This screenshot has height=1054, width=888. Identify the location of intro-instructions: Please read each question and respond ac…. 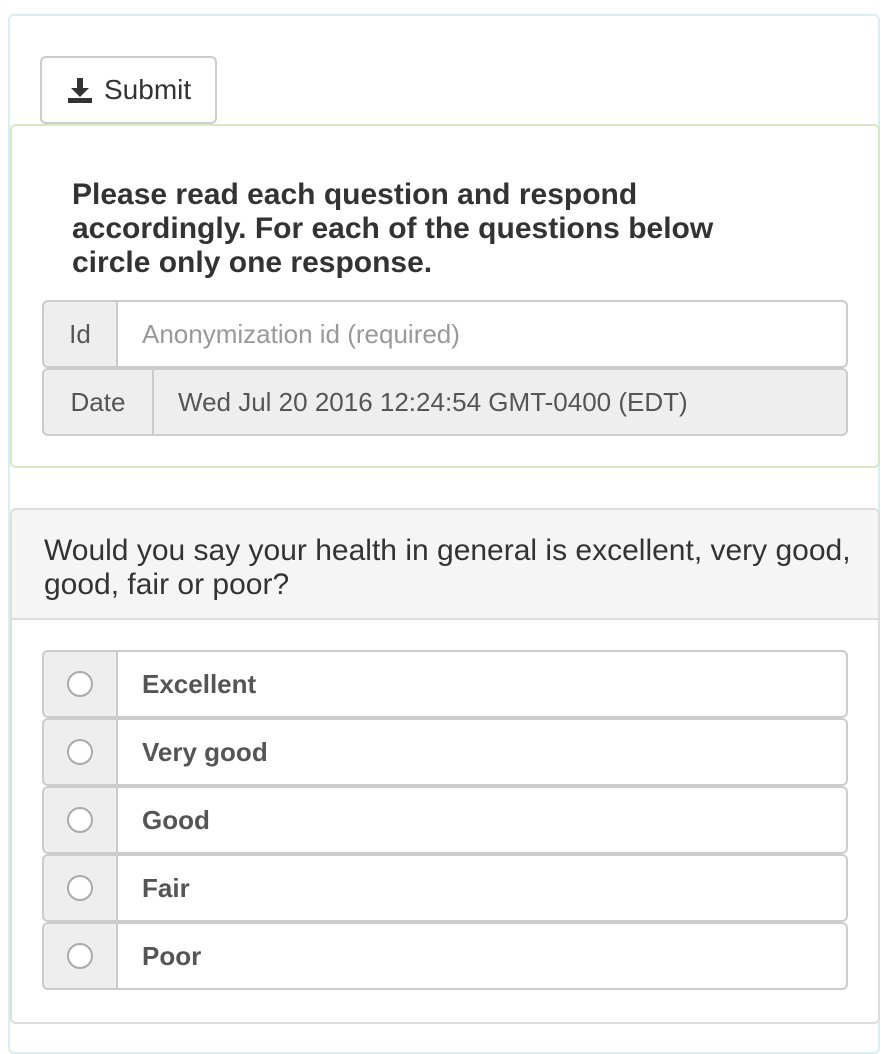
(393, 228).